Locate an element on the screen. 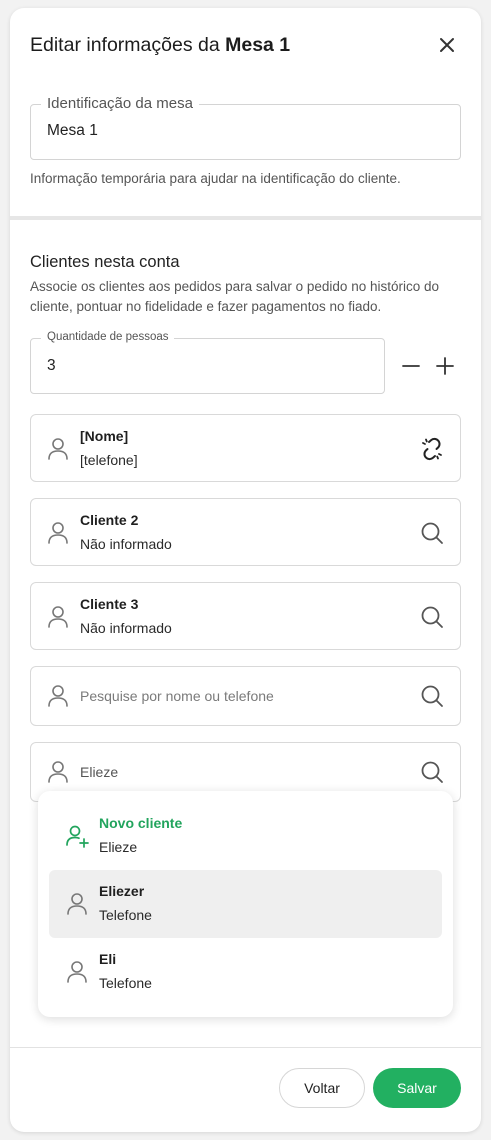 The height and width of the screenshot is (1140, 491). people-quantity-value: 3 is located at coordinates (51, 366).